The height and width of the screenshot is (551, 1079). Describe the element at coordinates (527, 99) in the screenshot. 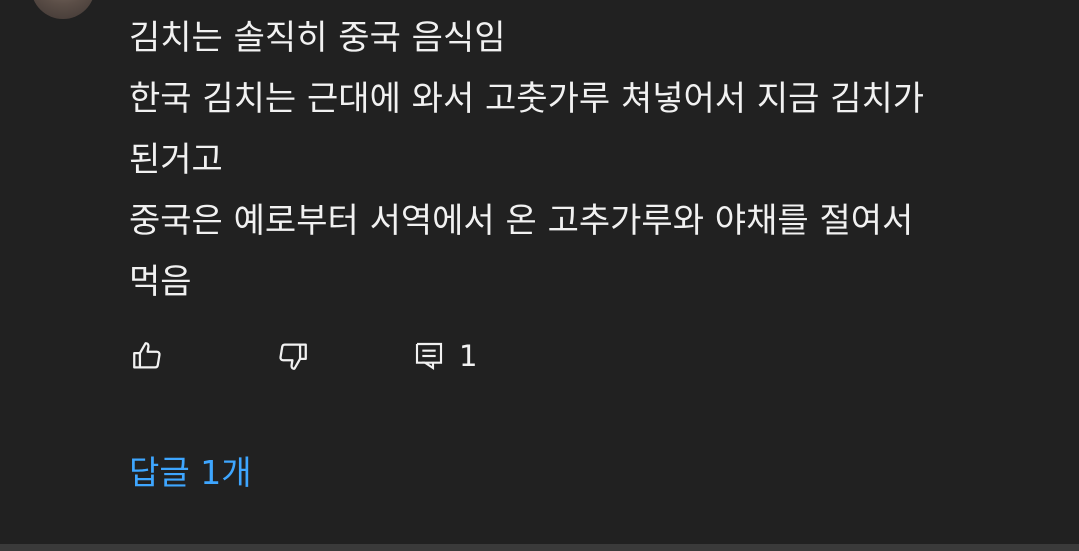

I see `comment-line: 한국 김치는 근대에 와서 고춧가루 쳐넣어서 지금 김치가` at that location.